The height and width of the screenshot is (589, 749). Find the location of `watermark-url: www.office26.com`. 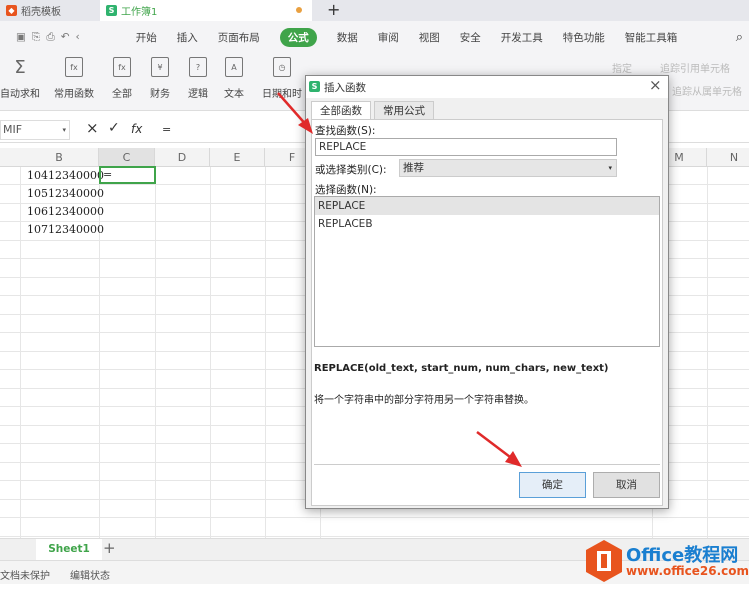

watermark-url: www.office26.com is located at coordinates (687, 571).